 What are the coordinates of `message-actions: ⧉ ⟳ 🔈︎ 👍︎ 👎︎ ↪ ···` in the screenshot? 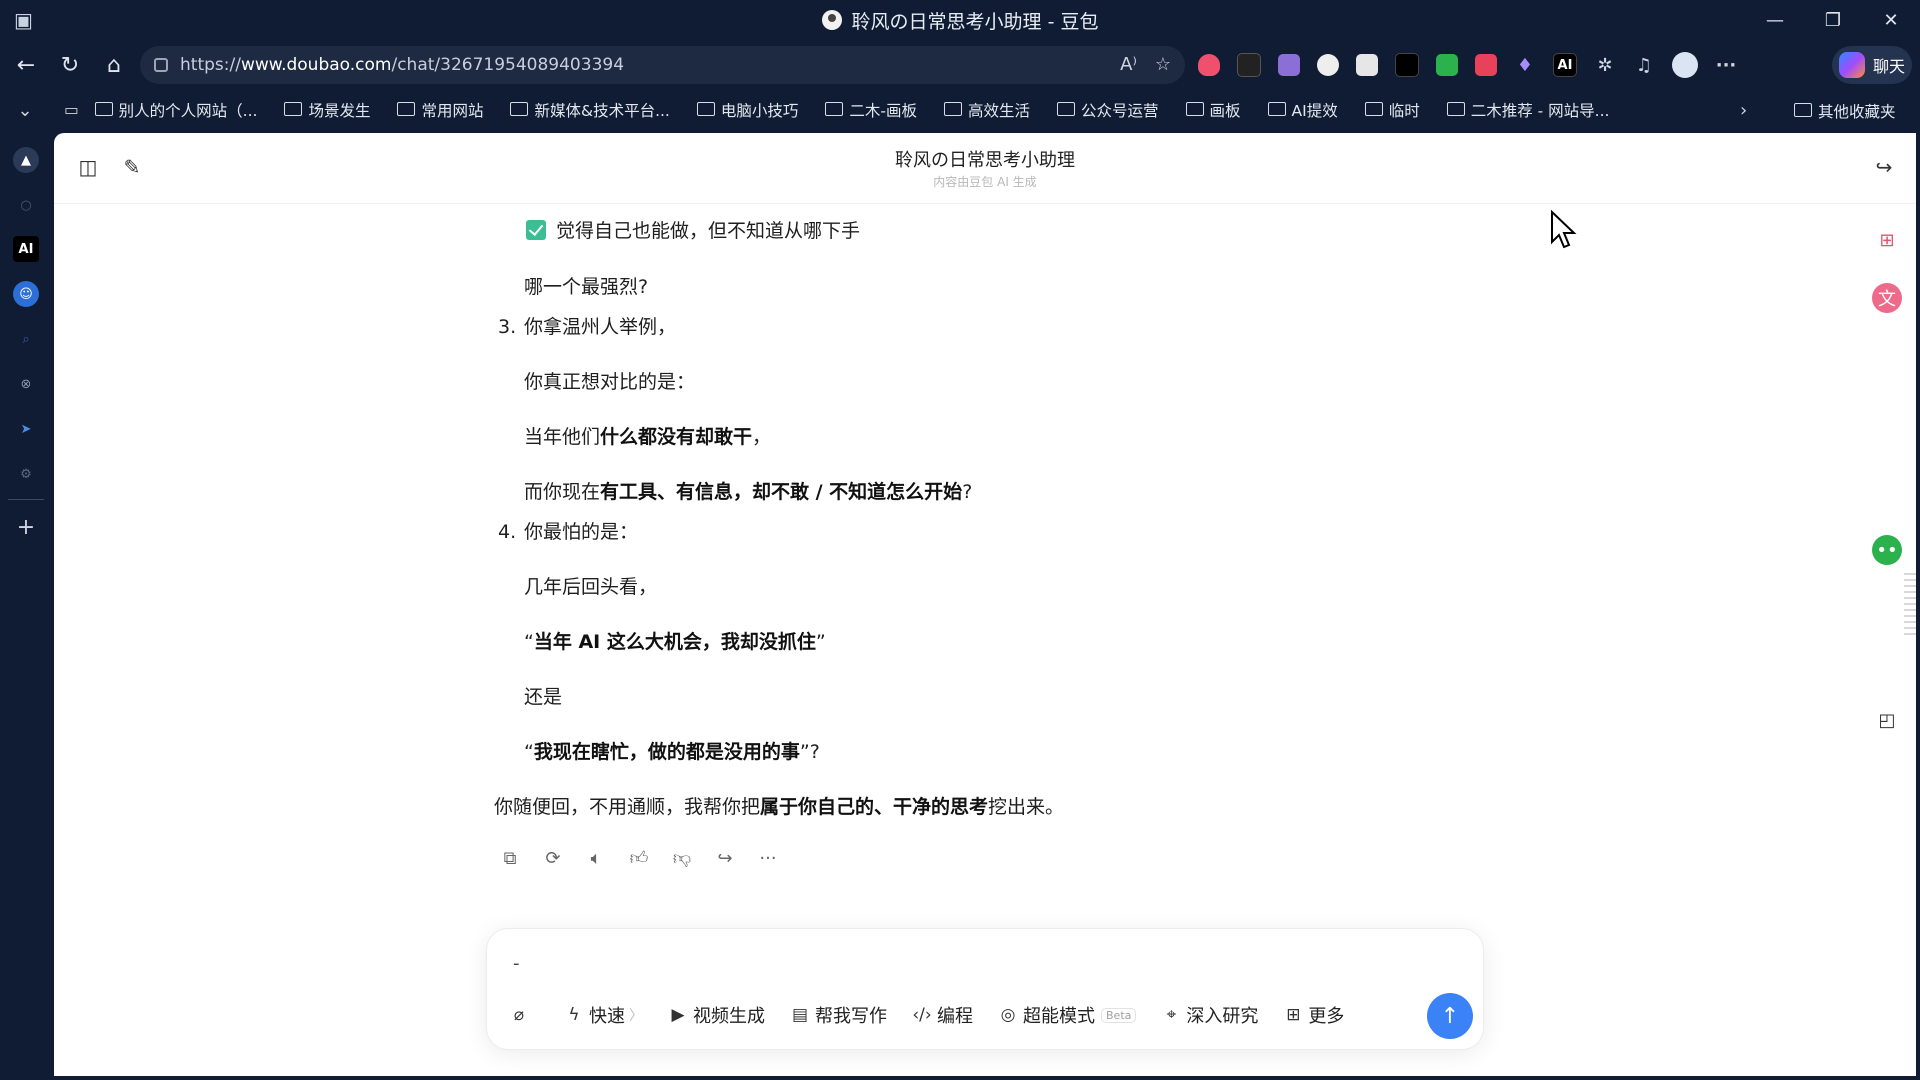 It's located at (639, 858).